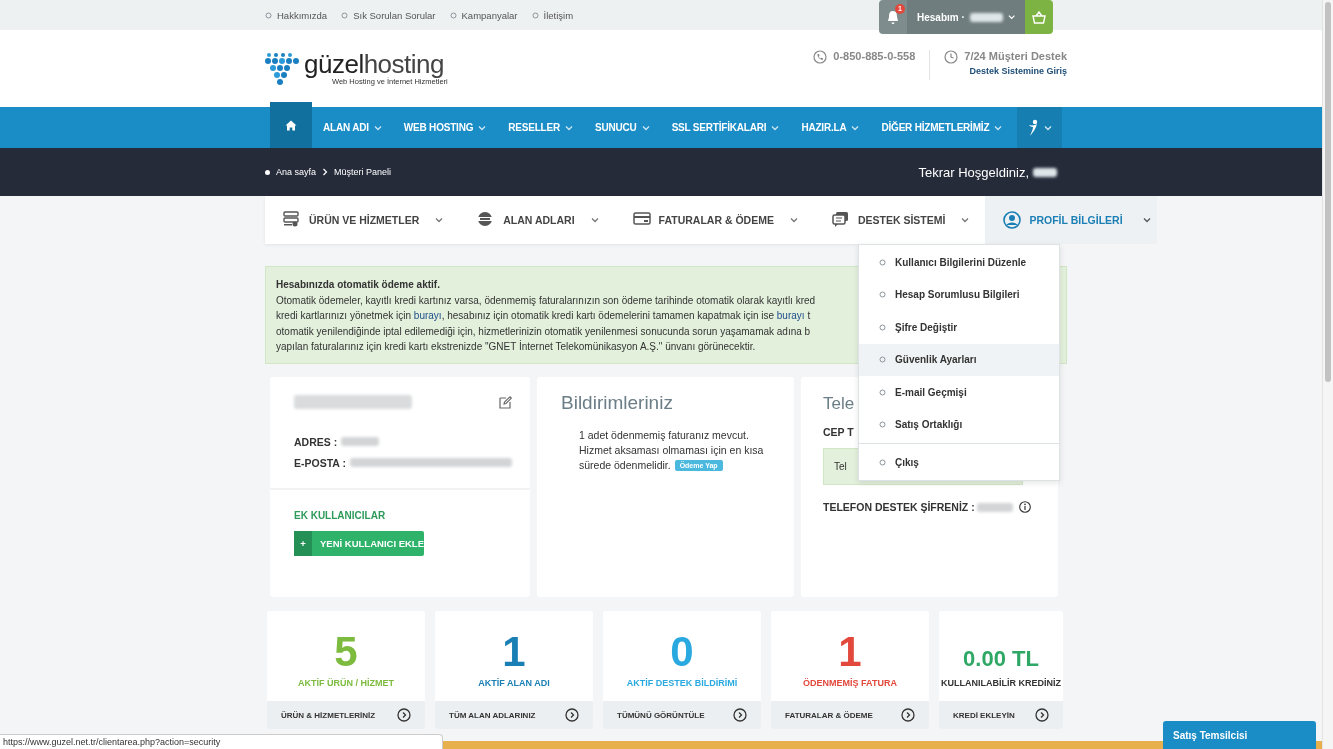 The height and width of the screenshot is (749, 1333). Describe the element at coordinates (714, 220) in the screenshot. I see `panel-tab: FATURALAR & ÖDEME` at that location.